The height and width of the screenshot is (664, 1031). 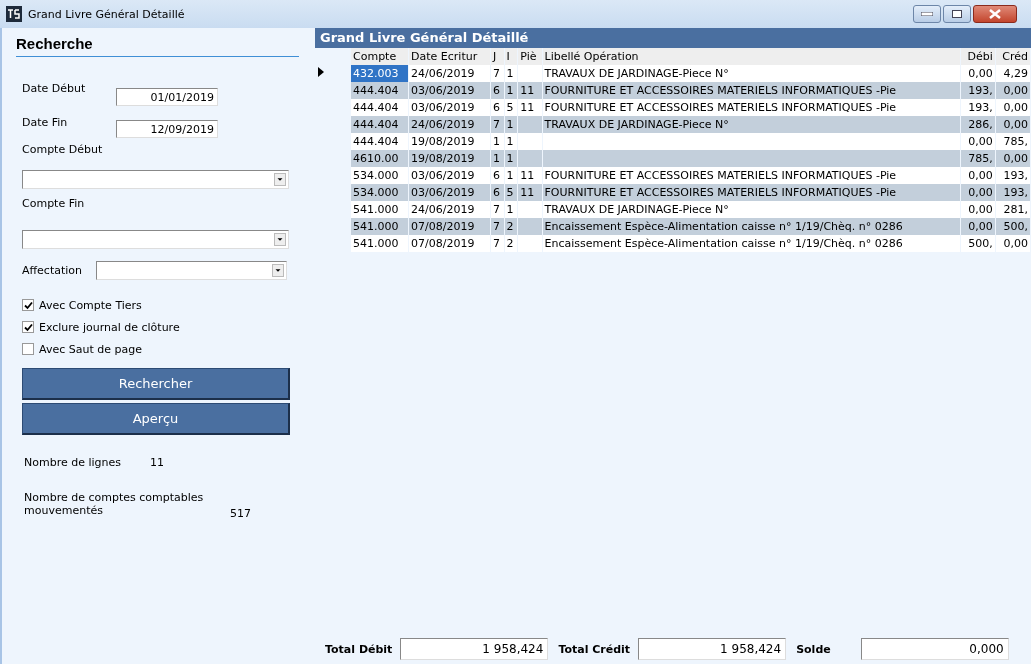 What do you see at coordinates (594, 649) in the screenshot?
I see `total-label: Total Crédit` at bounding box center [594, 649].